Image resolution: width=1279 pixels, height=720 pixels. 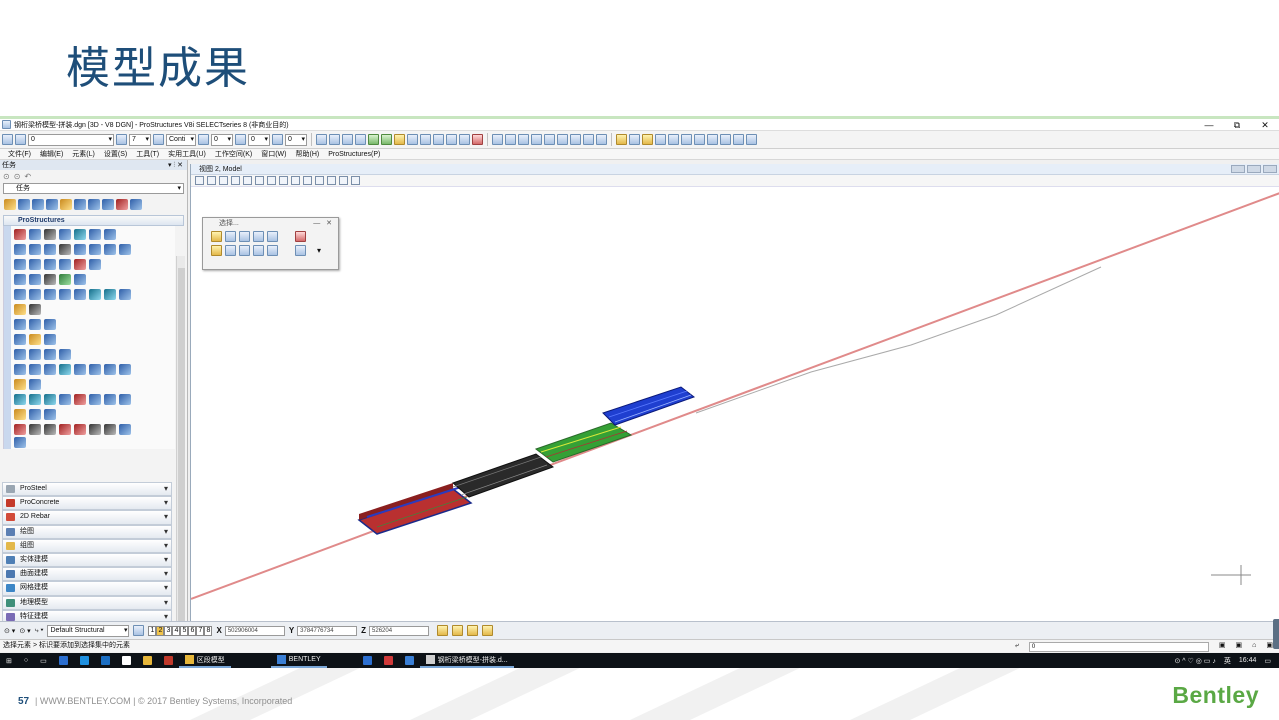 I want to click on accudraw-icon, so click(x=443, y=630).